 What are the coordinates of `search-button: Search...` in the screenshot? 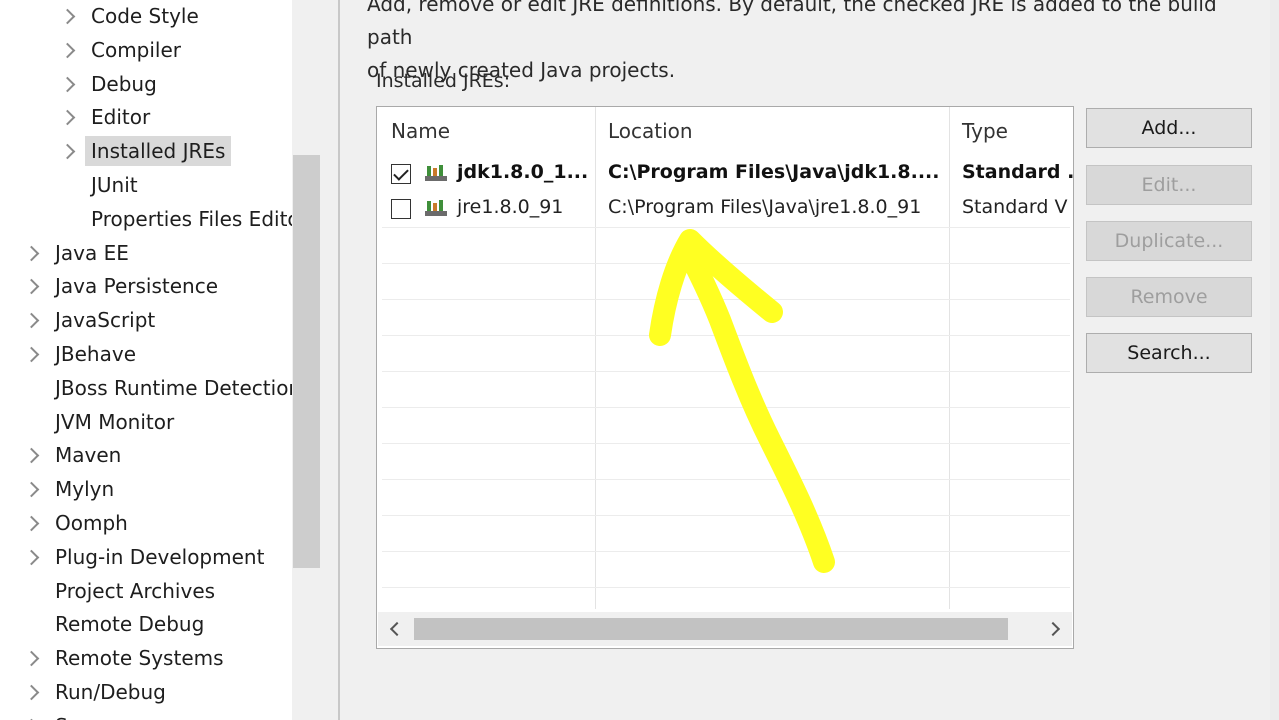 It's located at (1169, 353).